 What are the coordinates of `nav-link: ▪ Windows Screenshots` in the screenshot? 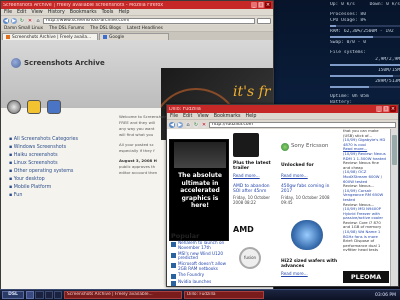 It's located at (59, 148).